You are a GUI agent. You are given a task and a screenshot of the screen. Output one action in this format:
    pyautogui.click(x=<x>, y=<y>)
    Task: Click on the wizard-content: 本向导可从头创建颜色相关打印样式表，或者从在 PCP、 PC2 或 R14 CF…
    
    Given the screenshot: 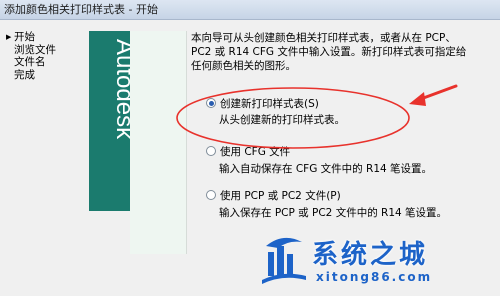 What is the action you would take?
    pyautogui.click(x=343, y=52)
    